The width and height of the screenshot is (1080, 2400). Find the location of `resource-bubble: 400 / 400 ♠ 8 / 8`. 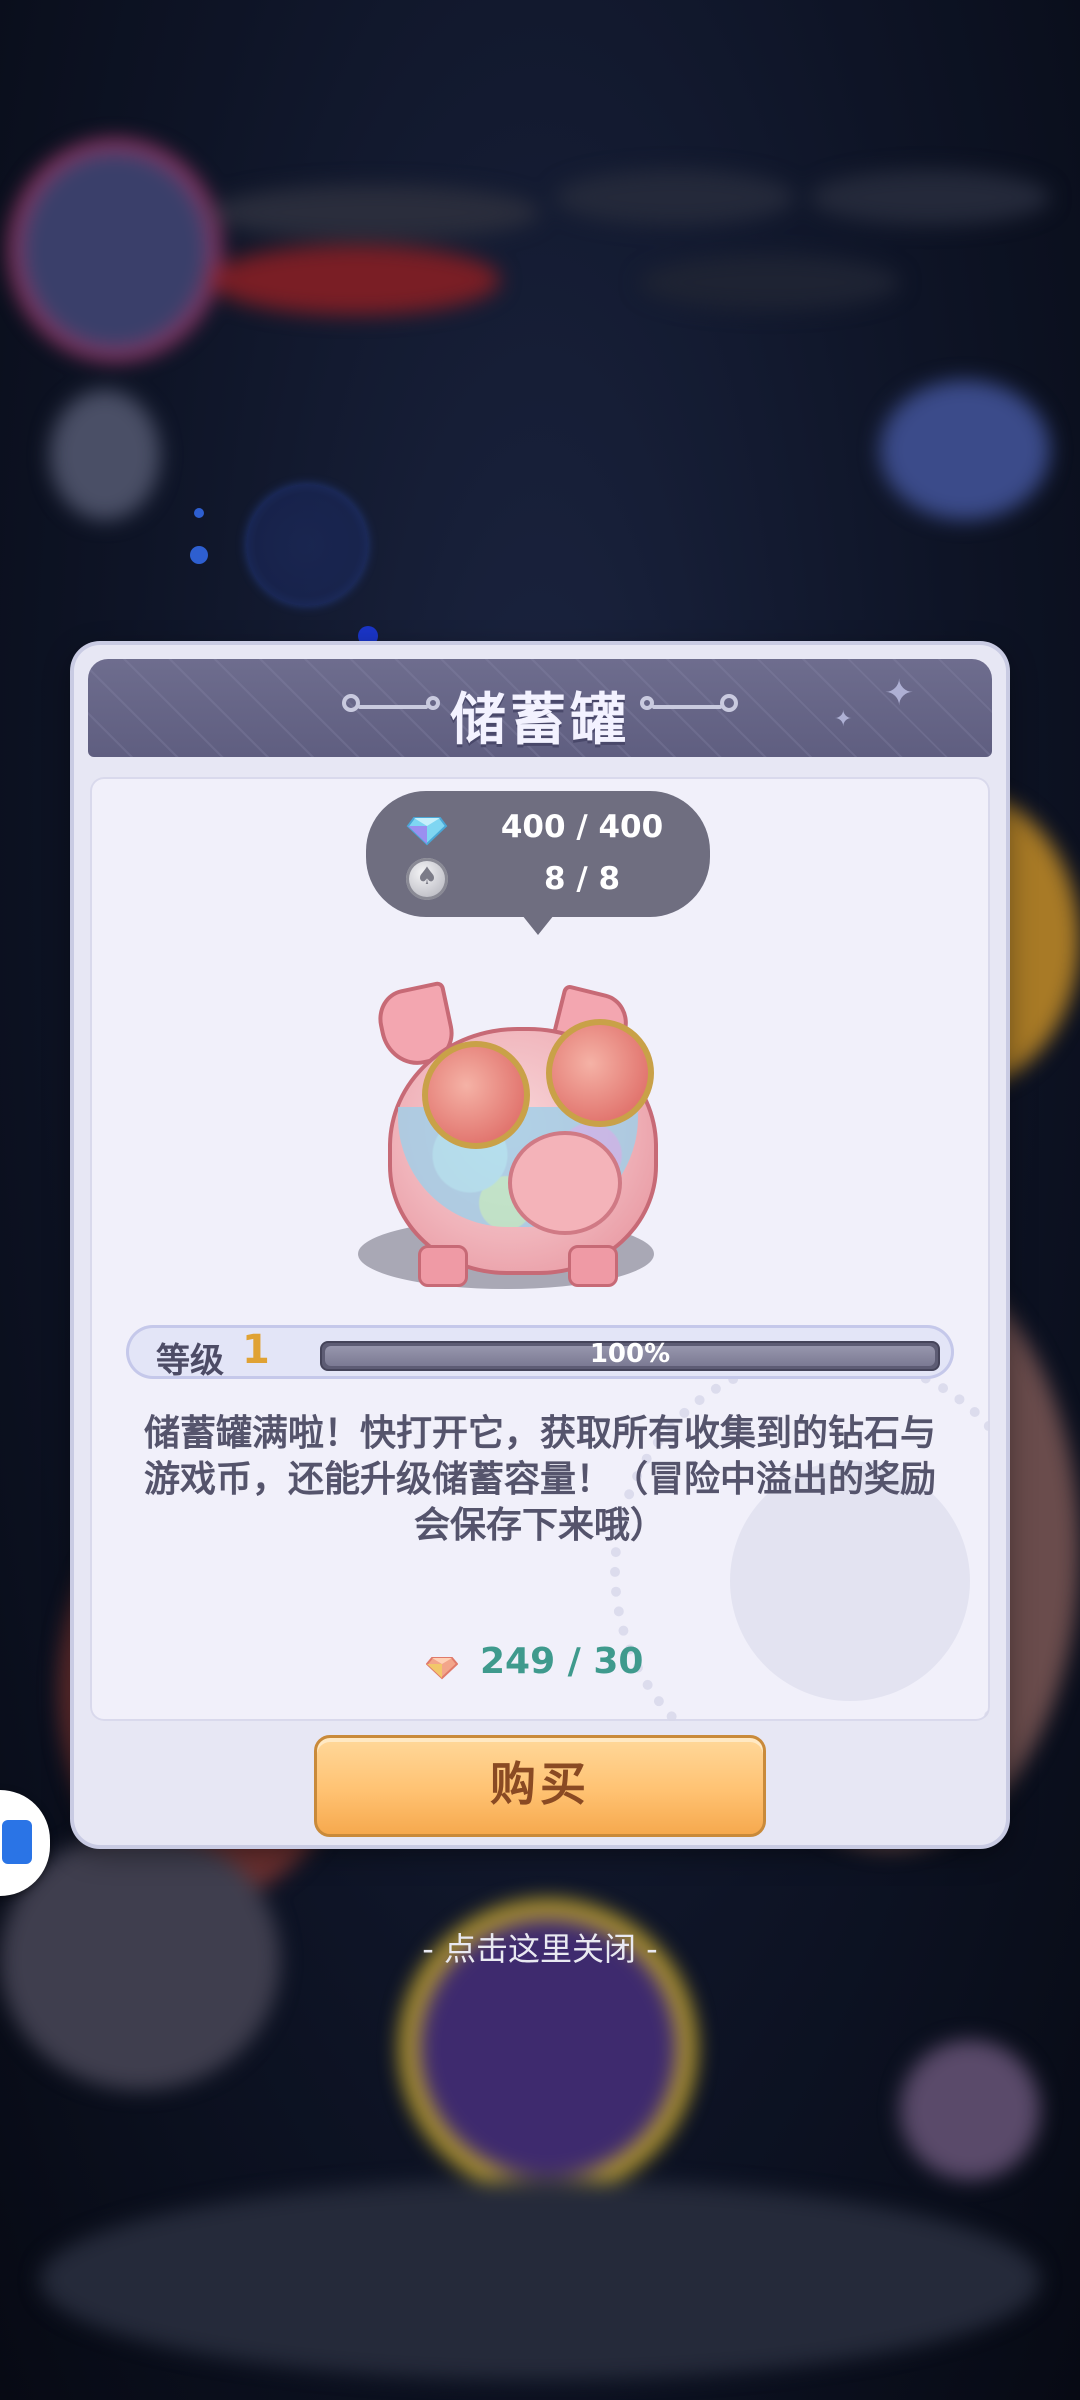

resource-bubble: 400 / 400 ♠ 8 / 8 is located at coordinates (538, 863).